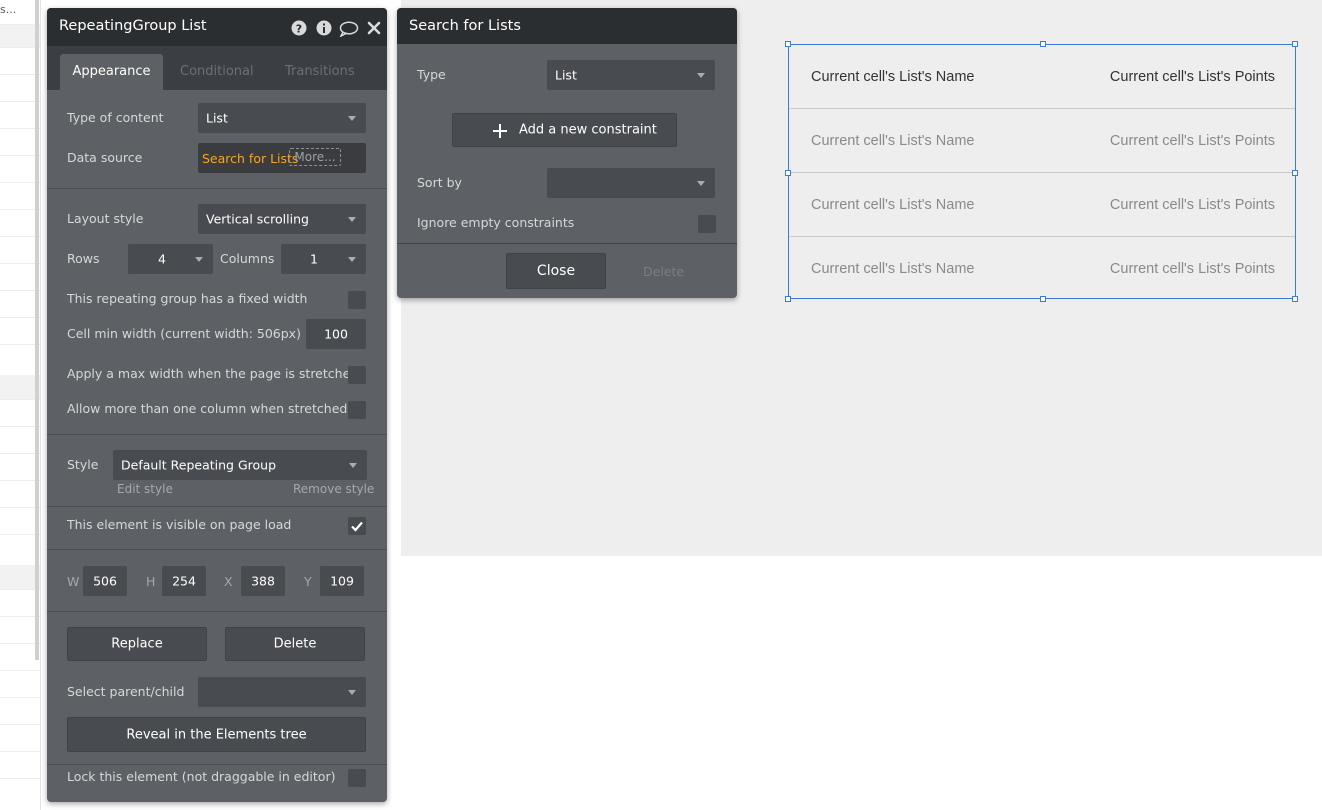 This screenshot has height=810, width=1322. Describe the element at coordinates (83, 464) in the screenshot. I see `style-label: Style` at that location.